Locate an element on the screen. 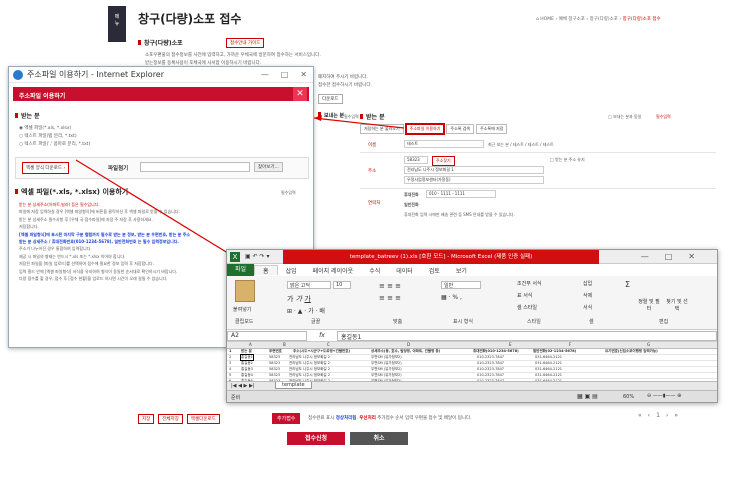 The height and width of the screenshot is (484, 746). row-number: 2 is located at coordinates (230, 357).